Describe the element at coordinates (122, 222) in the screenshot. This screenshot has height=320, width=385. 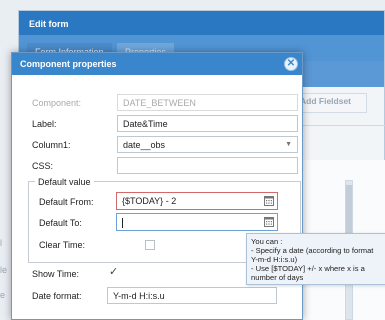
I see `text-cursor` at that location.